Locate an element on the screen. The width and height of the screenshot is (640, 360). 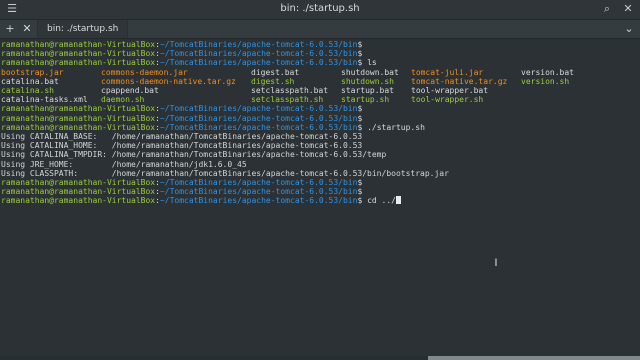
file-entry: tool-wrapper.sh is located at coordinates (447, 100).